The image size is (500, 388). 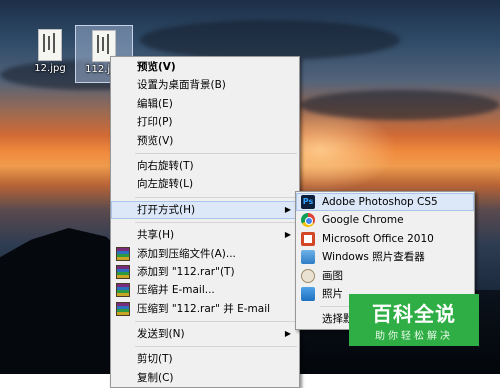 I want to click on menu-item-cut: 剪切(T), so click(x=205, y=359).